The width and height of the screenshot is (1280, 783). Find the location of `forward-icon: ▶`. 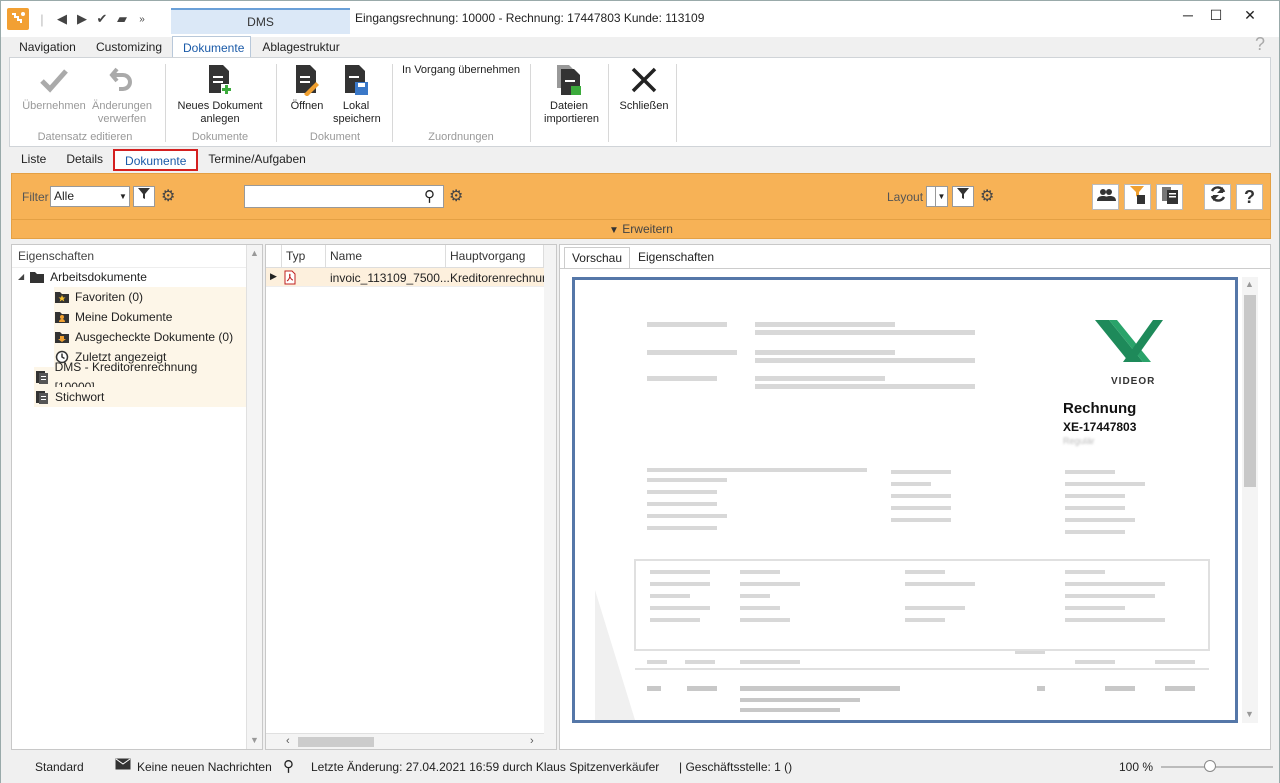

forward-icon: ▶ is located at coordinates (82, 19).